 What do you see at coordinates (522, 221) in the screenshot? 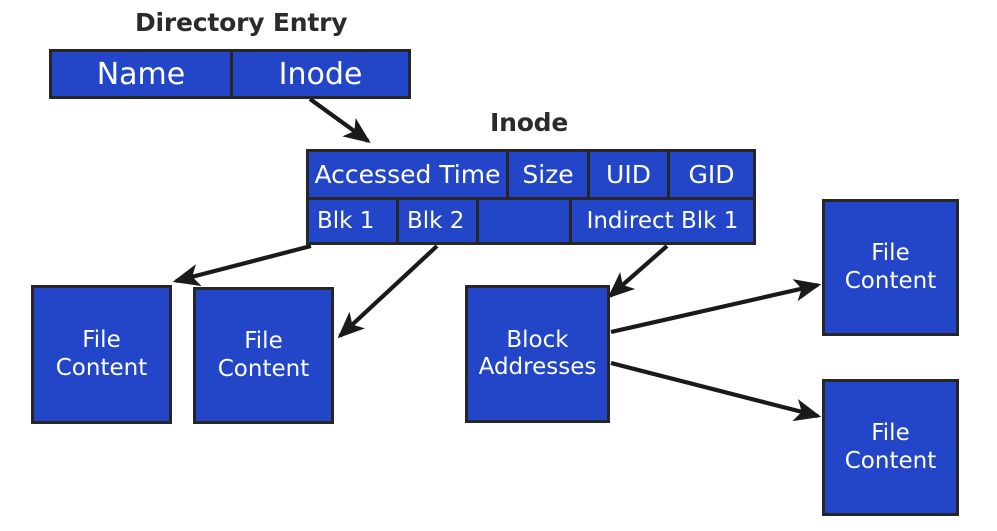
I see `cell-blk-empty` at bounding box center [522, 221].